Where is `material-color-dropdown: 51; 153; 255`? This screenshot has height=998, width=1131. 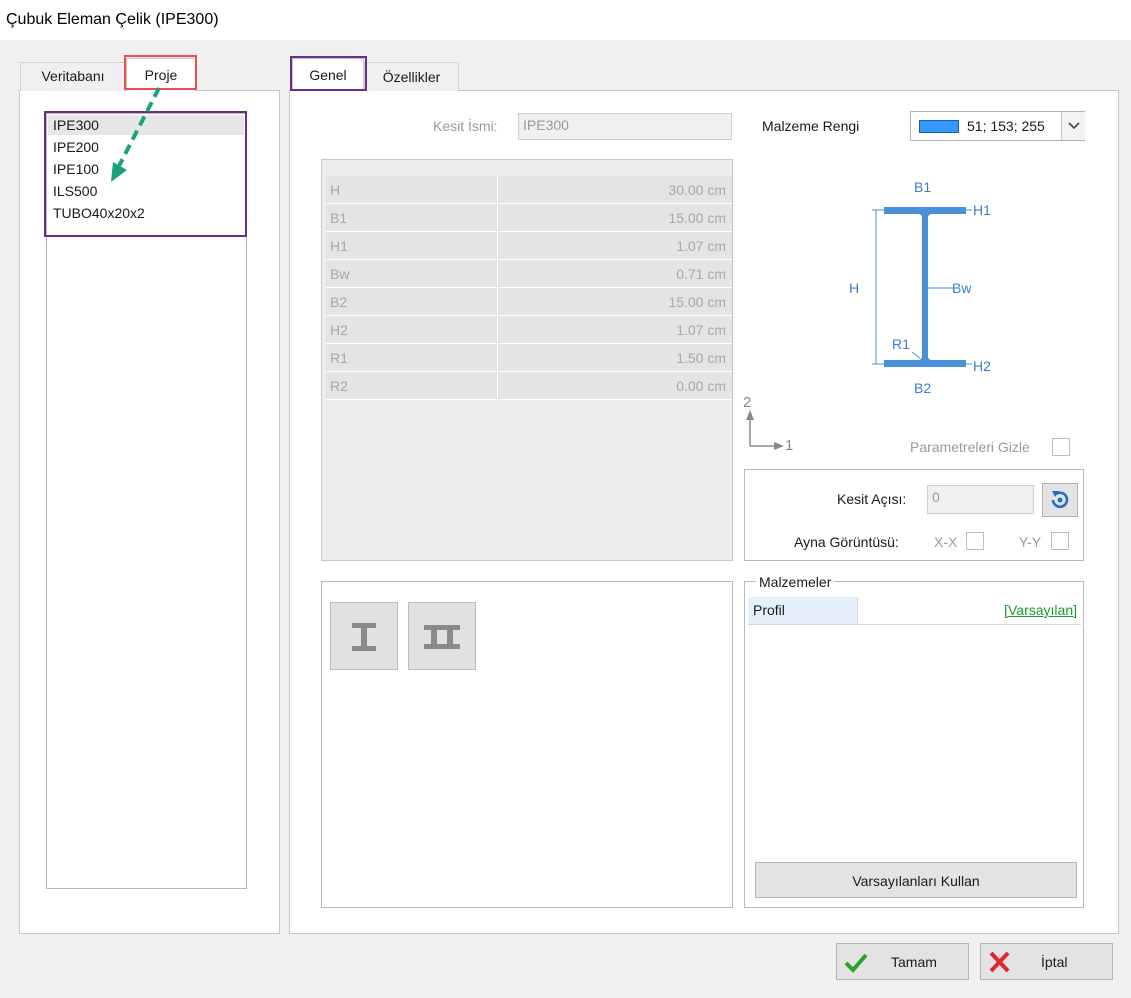
material-color-dropdown: 51; 153; 255 is located at coordinates (997, 126).